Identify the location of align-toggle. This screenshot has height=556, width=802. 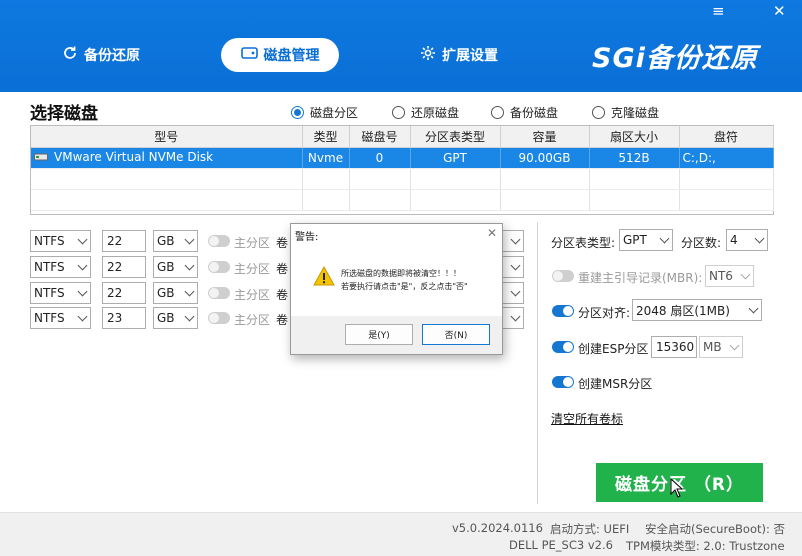
(563, 311).